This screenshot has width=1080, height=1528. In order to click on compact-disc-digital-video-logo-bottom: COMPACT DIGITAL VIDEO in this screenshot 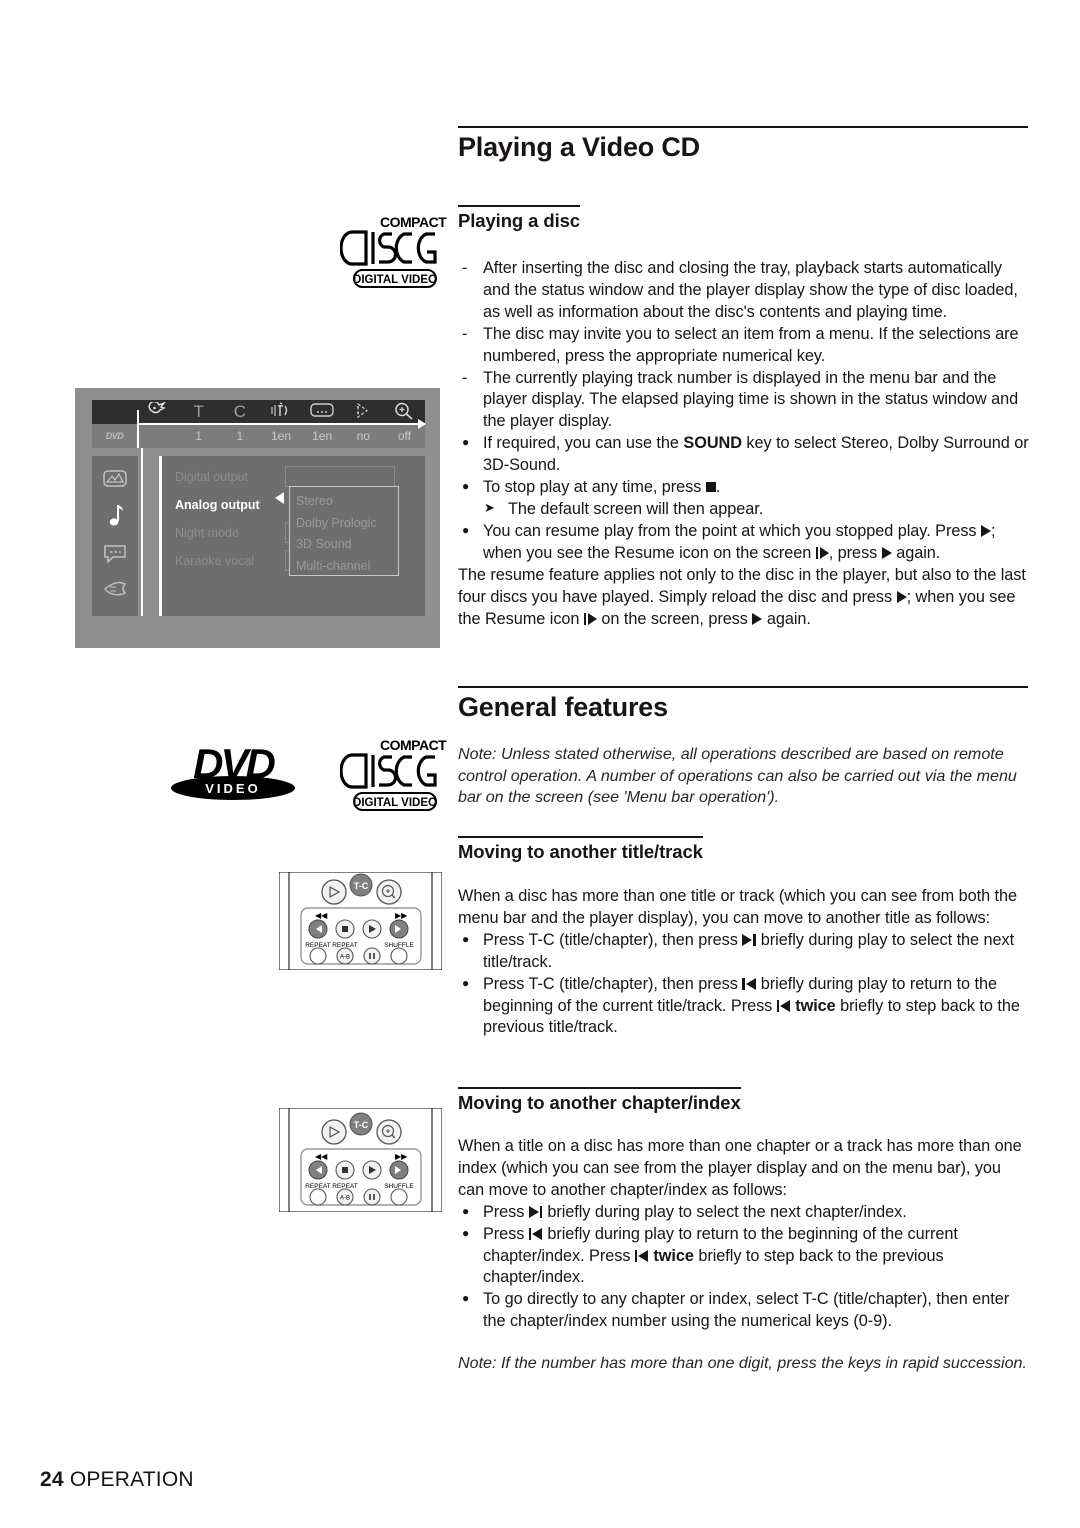, I will do `click(393, 774)`.